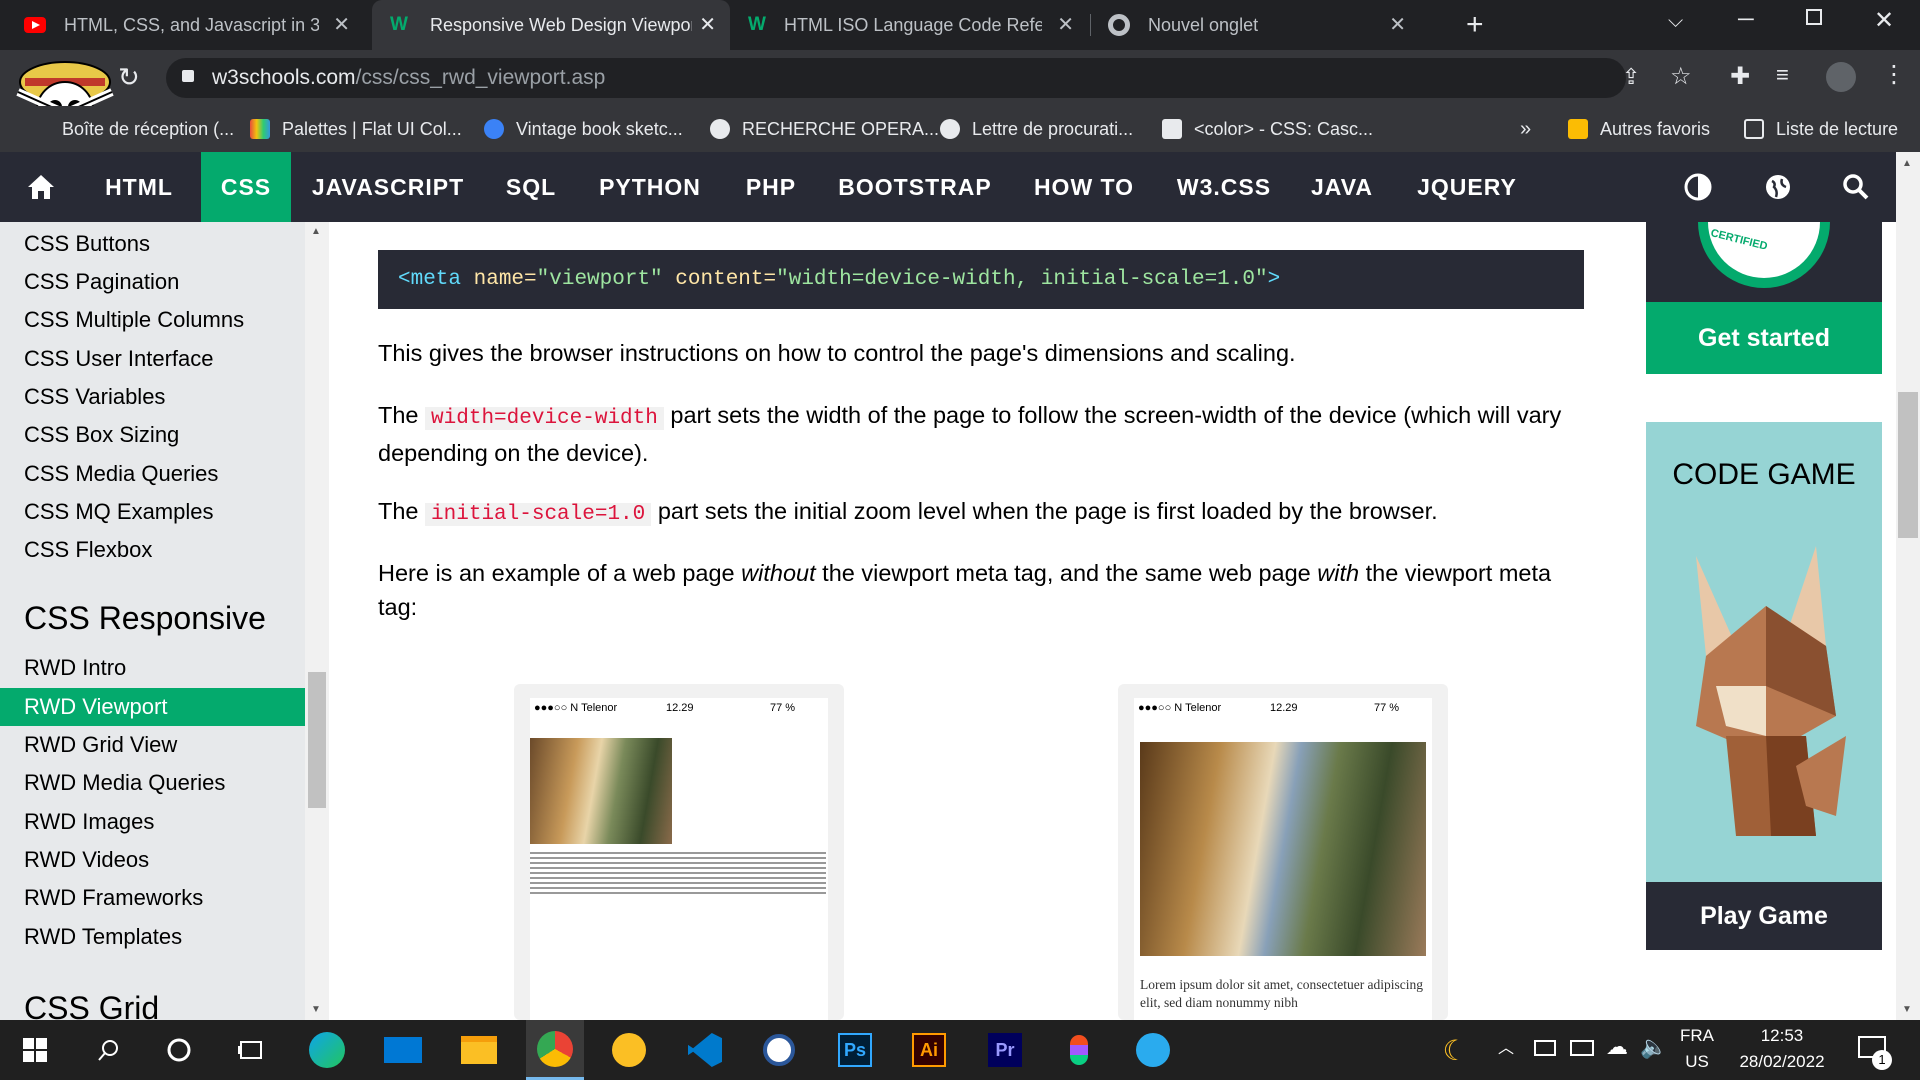  I want to click on nav-howto: HOW TO, so click(1084, 187).